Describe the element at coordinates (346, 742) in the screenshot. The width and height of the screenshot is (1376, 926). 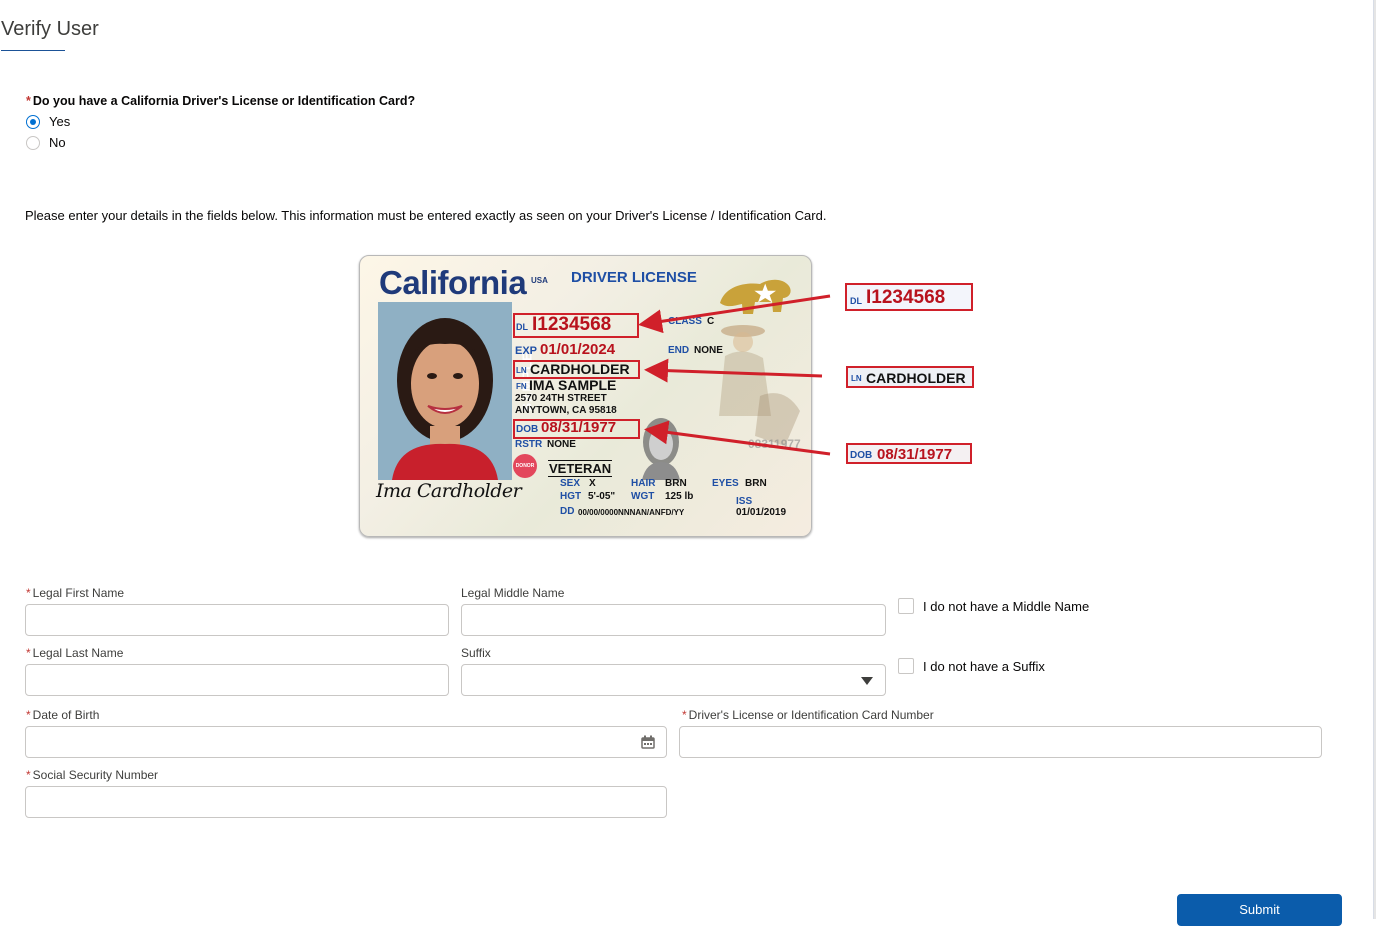
I see `dob-input` at that location.